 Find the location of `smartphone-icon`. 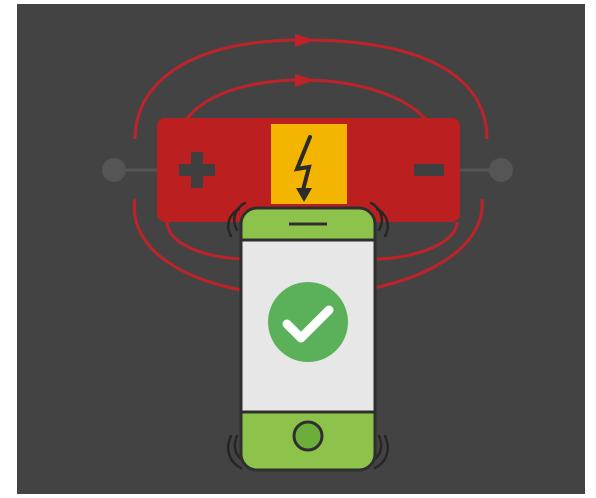

smartphone-icon is located at coordinates (308, 339).